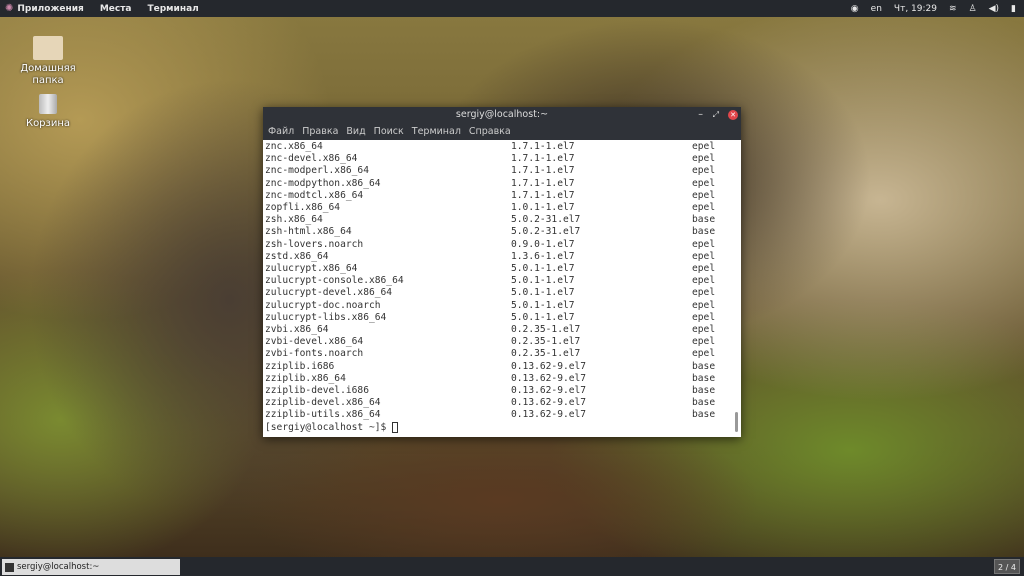  What do you see at coordinates (436, 131) in the screenshot?
I see `menu-terminal: Терминал` at bounding box center [436, 131].